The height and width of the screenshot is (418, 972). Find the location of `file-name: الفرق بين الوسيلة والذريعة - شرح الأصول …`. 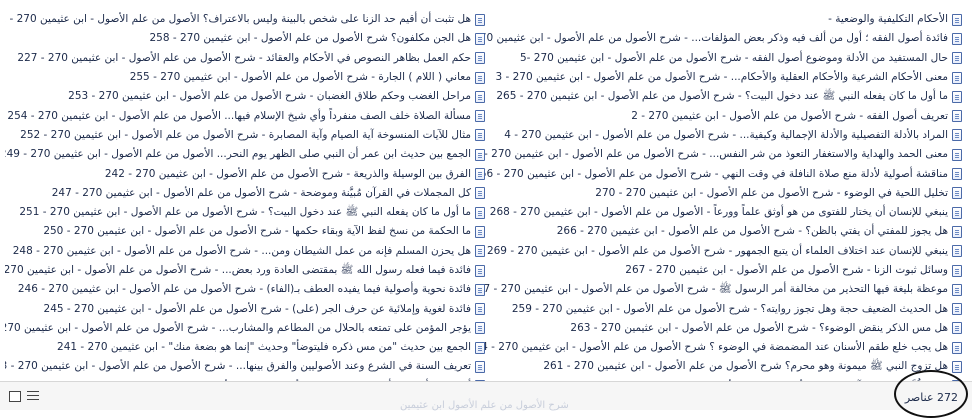

file-name: الفرق بين الوسيلة والذريعة - شرح الأصول … is located at coordinates (287, 173).